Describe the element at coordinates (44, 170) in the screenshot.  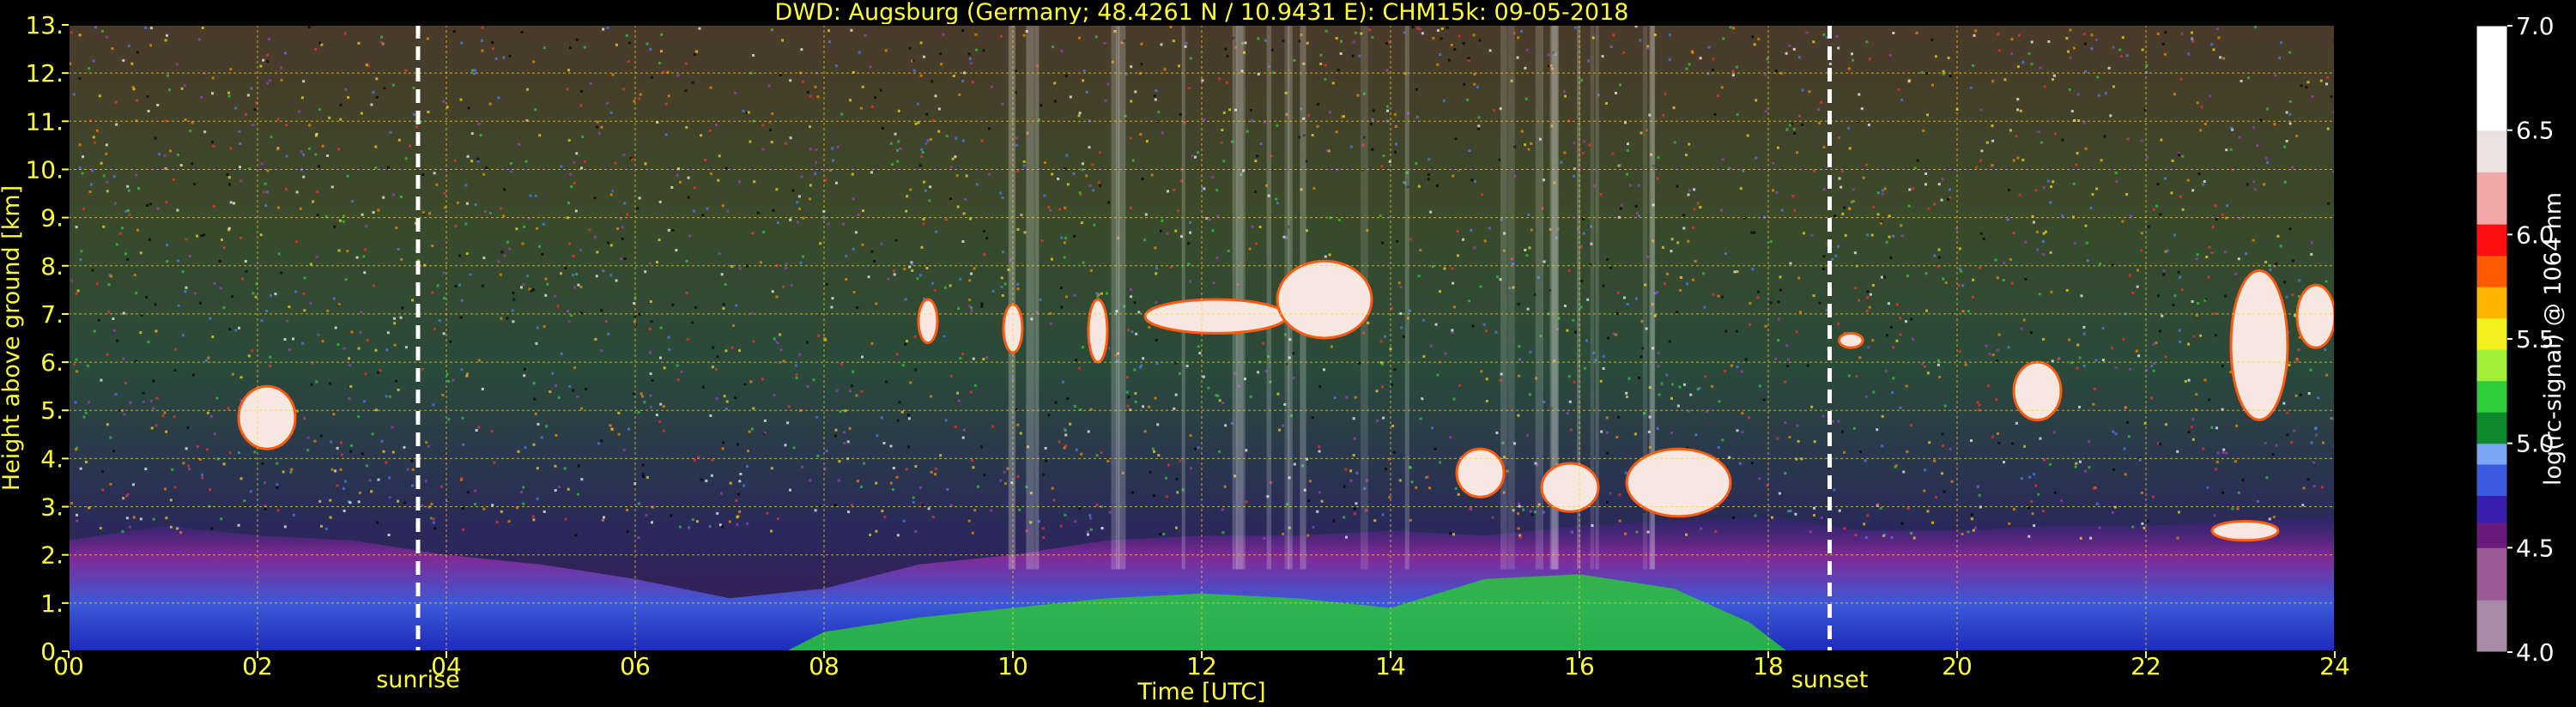
I see `y-tick-label: 10.` at that location.